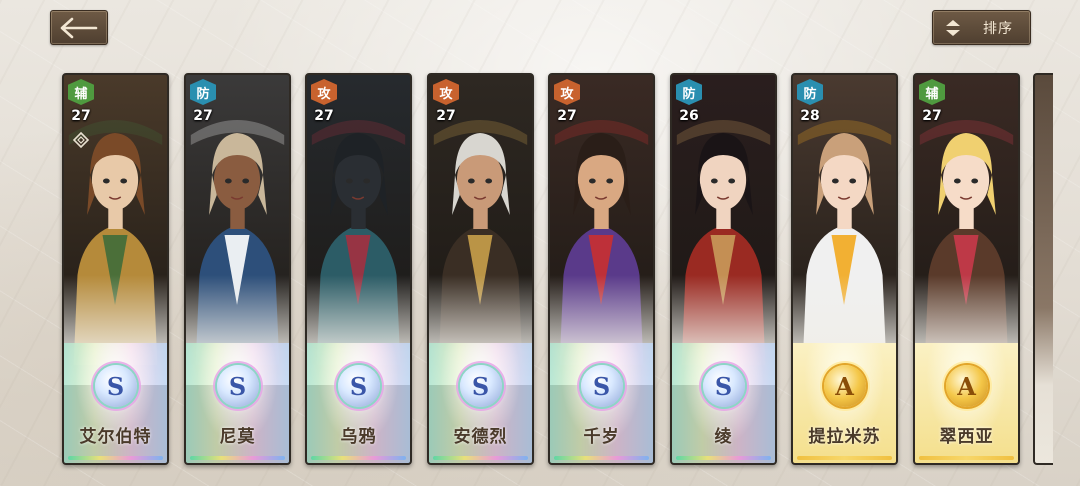  I want to click on character-name: 绫, so click(723, 437).